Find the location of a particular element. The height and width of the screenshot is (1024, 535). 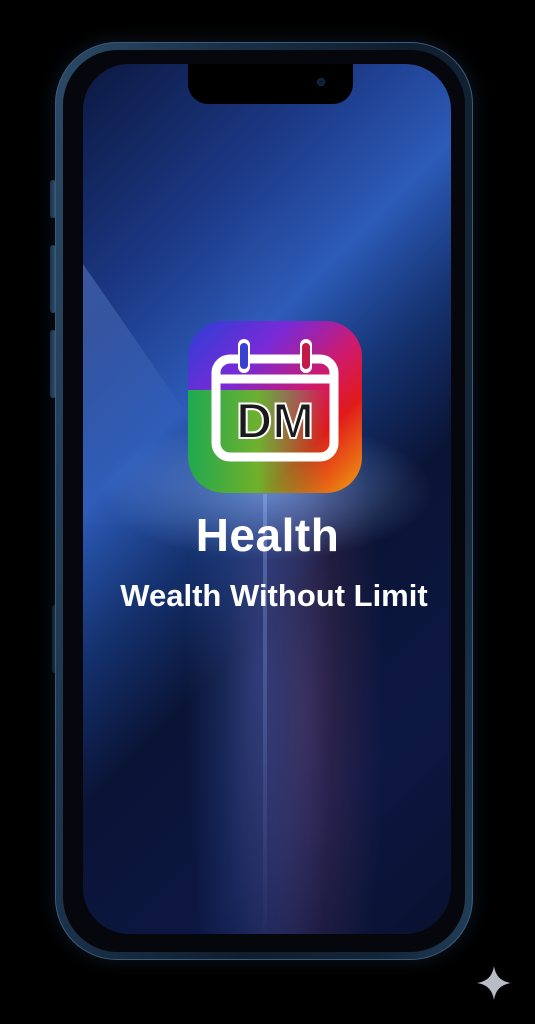

app-icon-letters: DM is located at coordinates (275, 421).